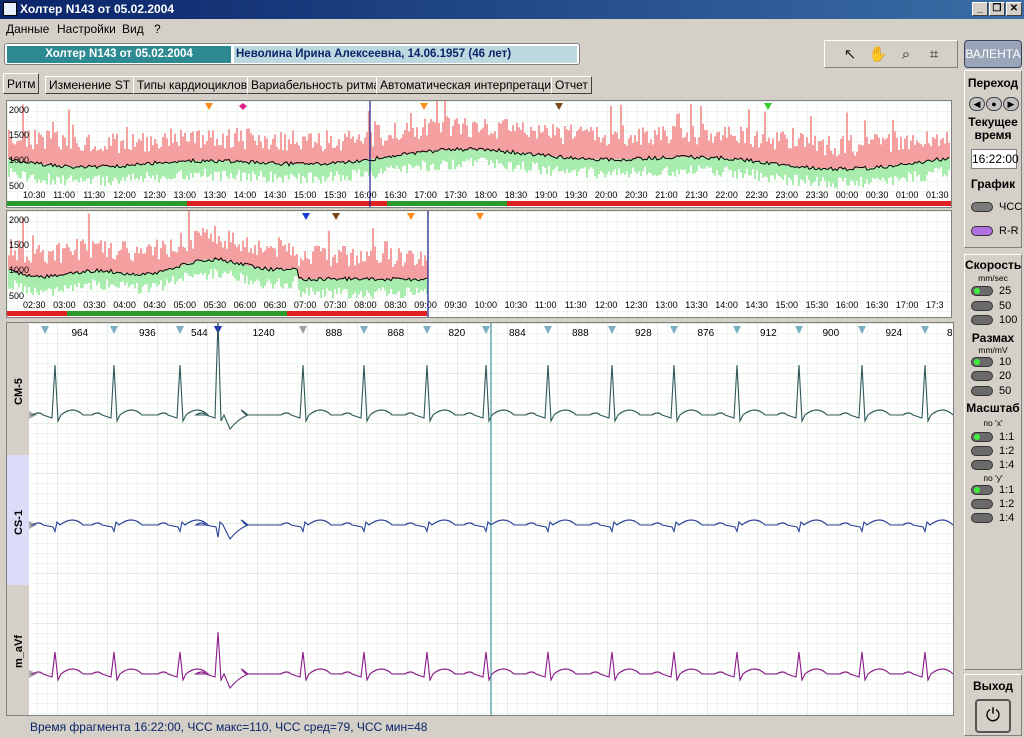 The width and height of the screenshot is (1024, 738). Describe the element at coordinates (997, 465) in the screenshot. I see `scale-x-1-4: 1:4` at that location.